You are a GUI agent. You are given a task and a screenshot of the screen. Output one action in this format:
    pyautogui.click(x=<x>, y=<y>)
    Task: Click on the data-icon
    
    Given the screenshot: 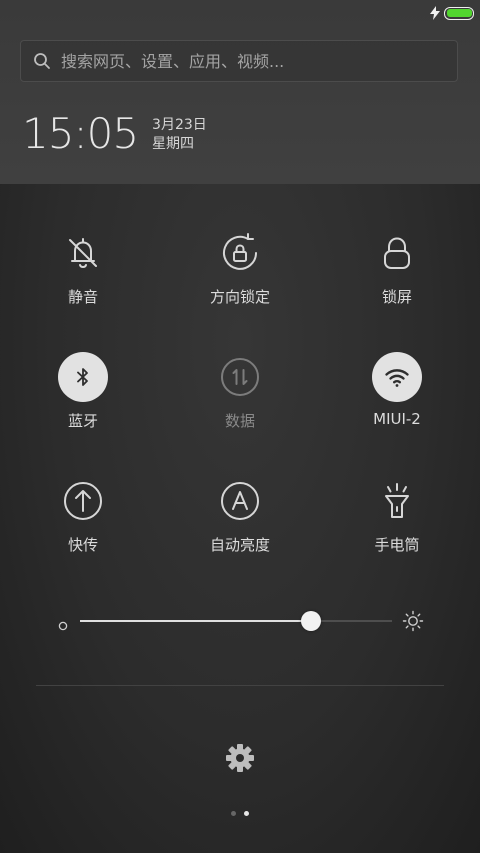 What is the action you would take?
    pyautogui.click(x=240, y=377)
    